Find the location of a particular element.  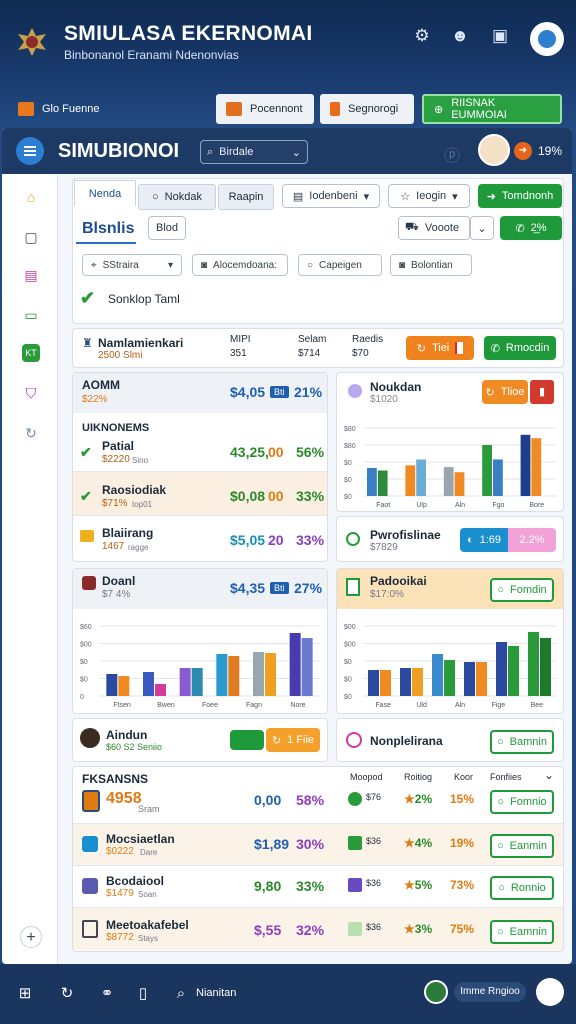

tab-nokdak: ○ Nokdak is located at coordinates (177, 197).